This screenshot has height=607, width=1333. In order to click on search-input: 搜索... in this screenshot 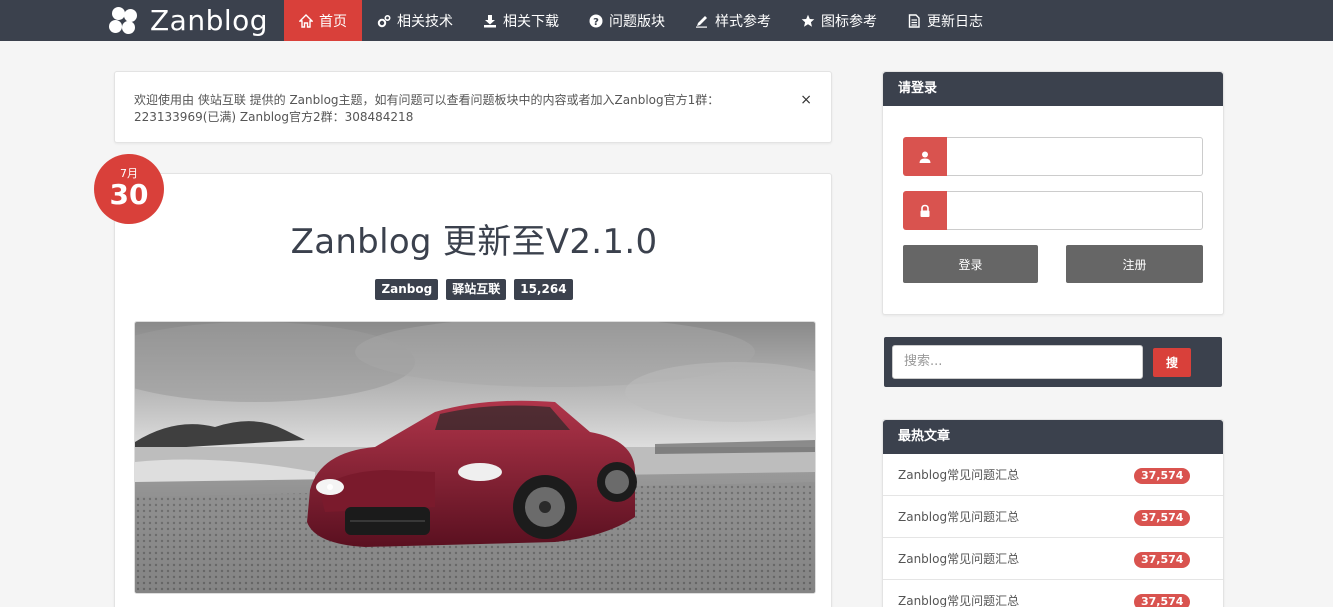, I will do `click(1017, 362)`.